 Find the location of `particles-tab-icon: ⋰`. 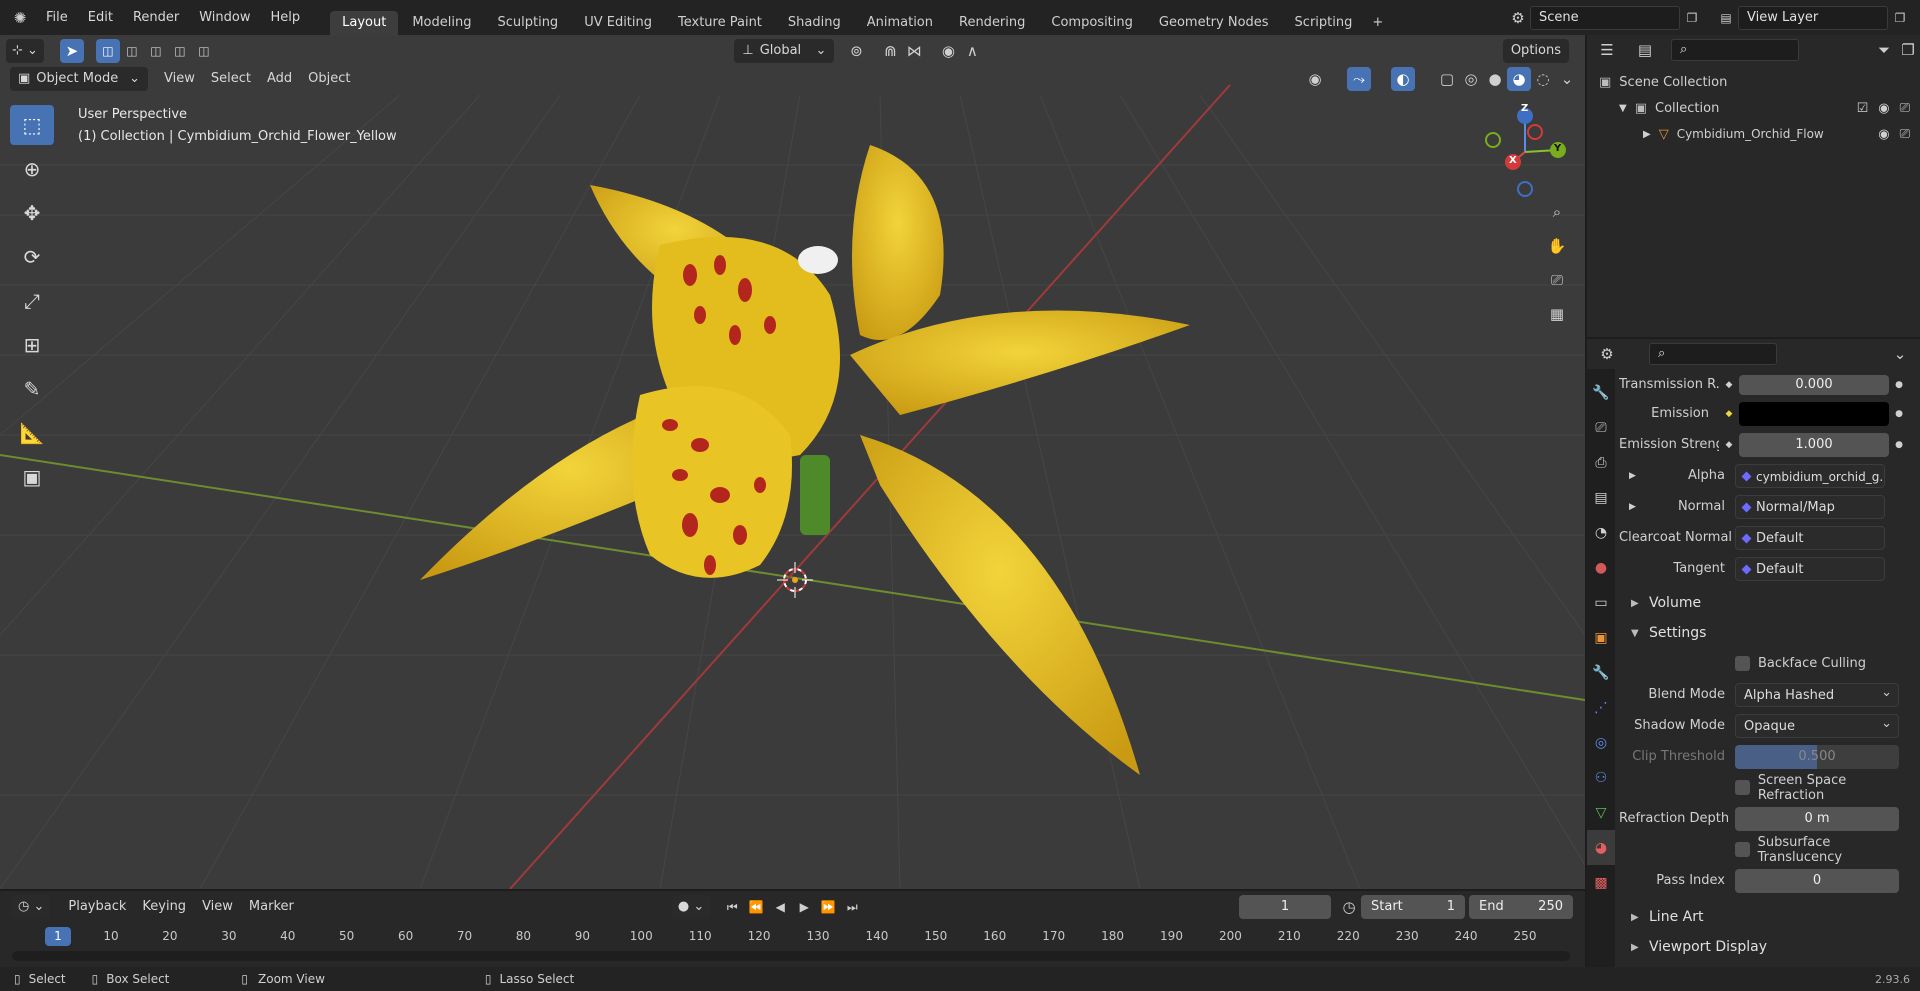

particles-tab-icon: ⋰ is located at coordinates (1601, 707).